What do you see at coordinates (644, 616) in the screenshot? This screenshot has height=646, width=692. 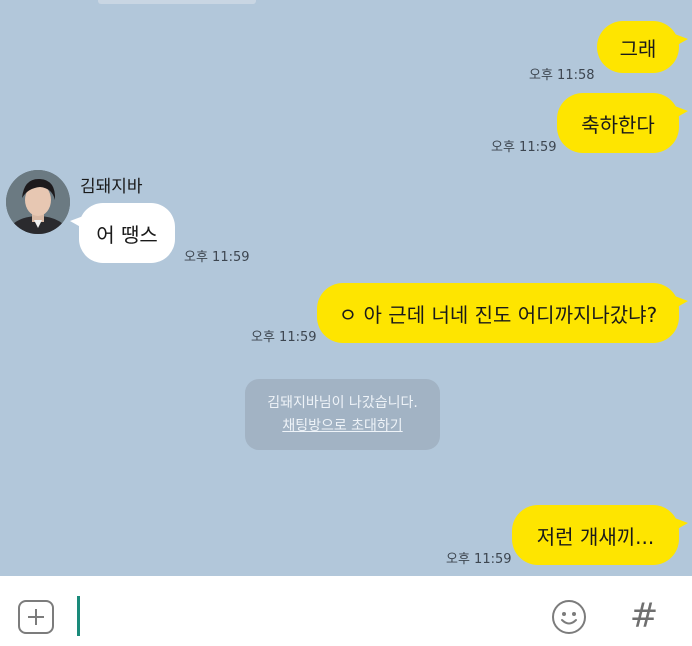 I see `hash-icon: #` at bounding box center [644, 616].